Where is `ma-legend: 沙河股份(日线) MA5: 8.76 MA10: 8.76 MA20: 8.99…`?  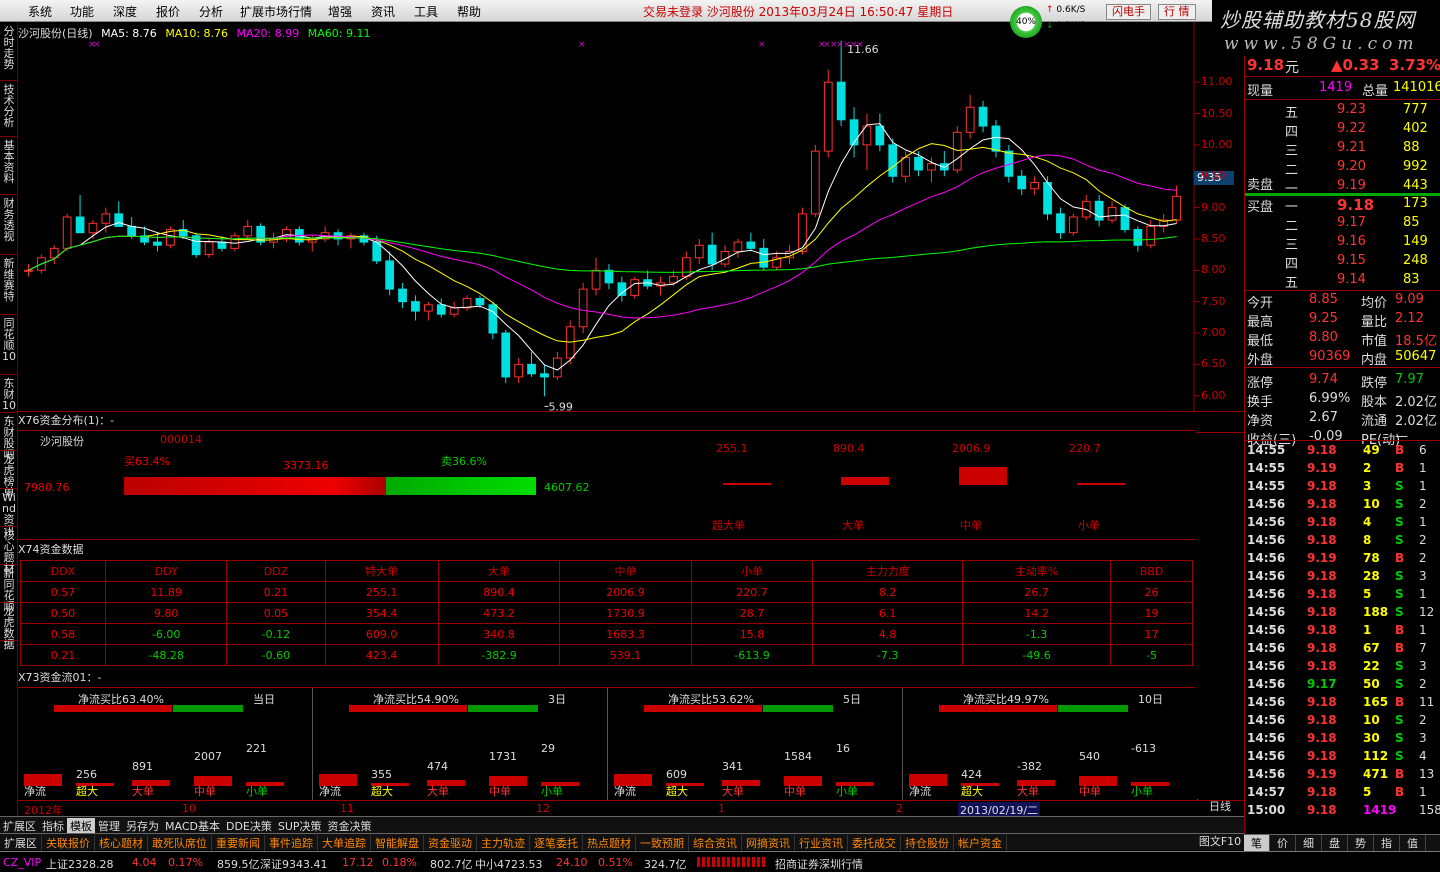
ma-legend: 沙河股份(日线) MA5: 8.76 MA10: 8.76 MA20: 8.99… is located at coordinates (196, 33).